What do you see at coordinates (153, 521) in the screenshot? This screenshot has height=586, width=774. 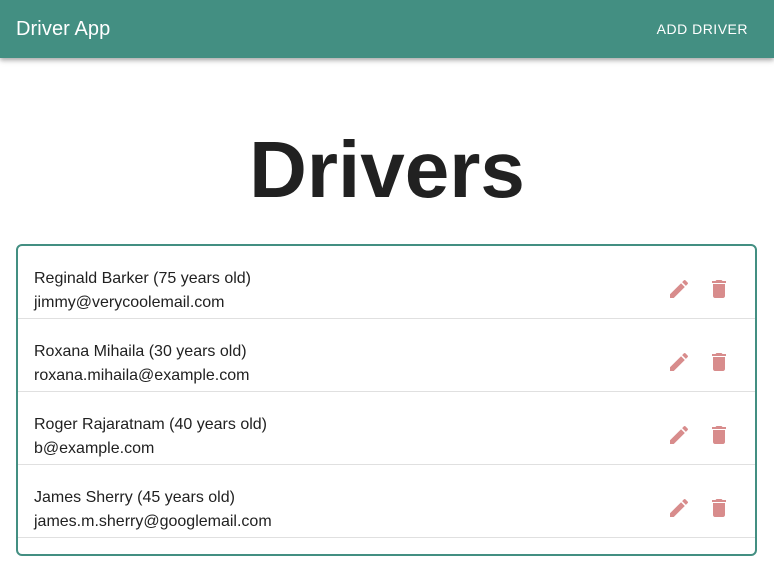 I see `driver-email: james.m.sherry@googlemail.com` at bounding box center [153, 521].